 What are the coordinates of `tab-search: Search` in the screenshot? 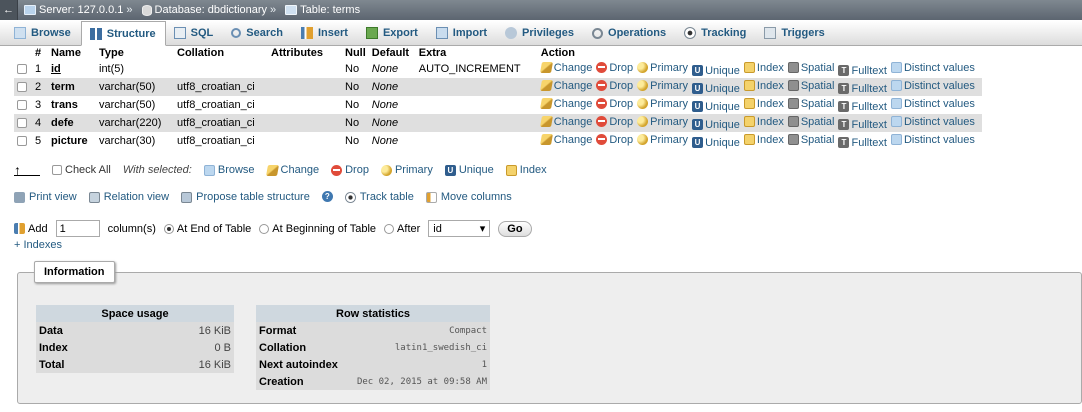 It's located at (258, 33).